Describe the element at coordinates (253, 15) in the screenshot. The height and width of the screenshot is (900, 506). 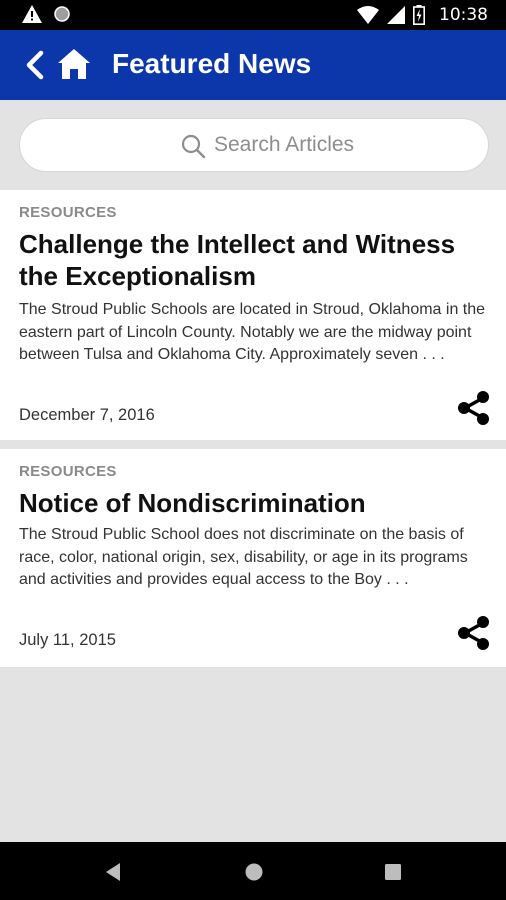
I see `status-bar: 10:38` at that location.